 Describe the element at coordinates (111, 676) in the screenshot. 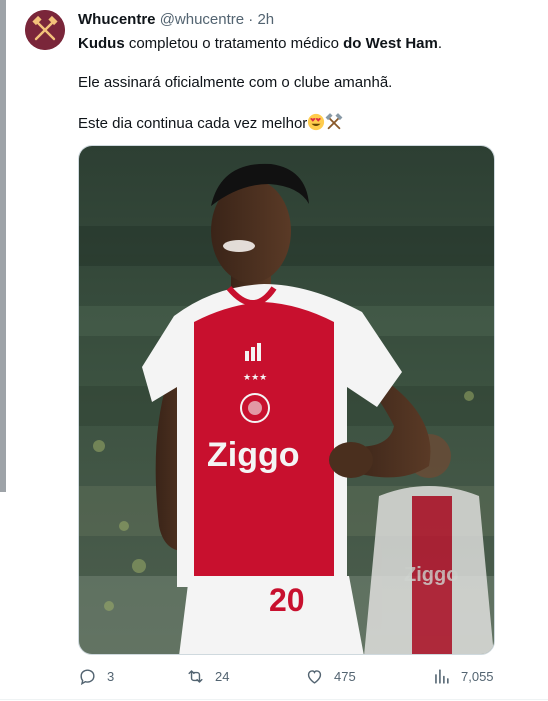

I see `reply-count: 3` at that location.